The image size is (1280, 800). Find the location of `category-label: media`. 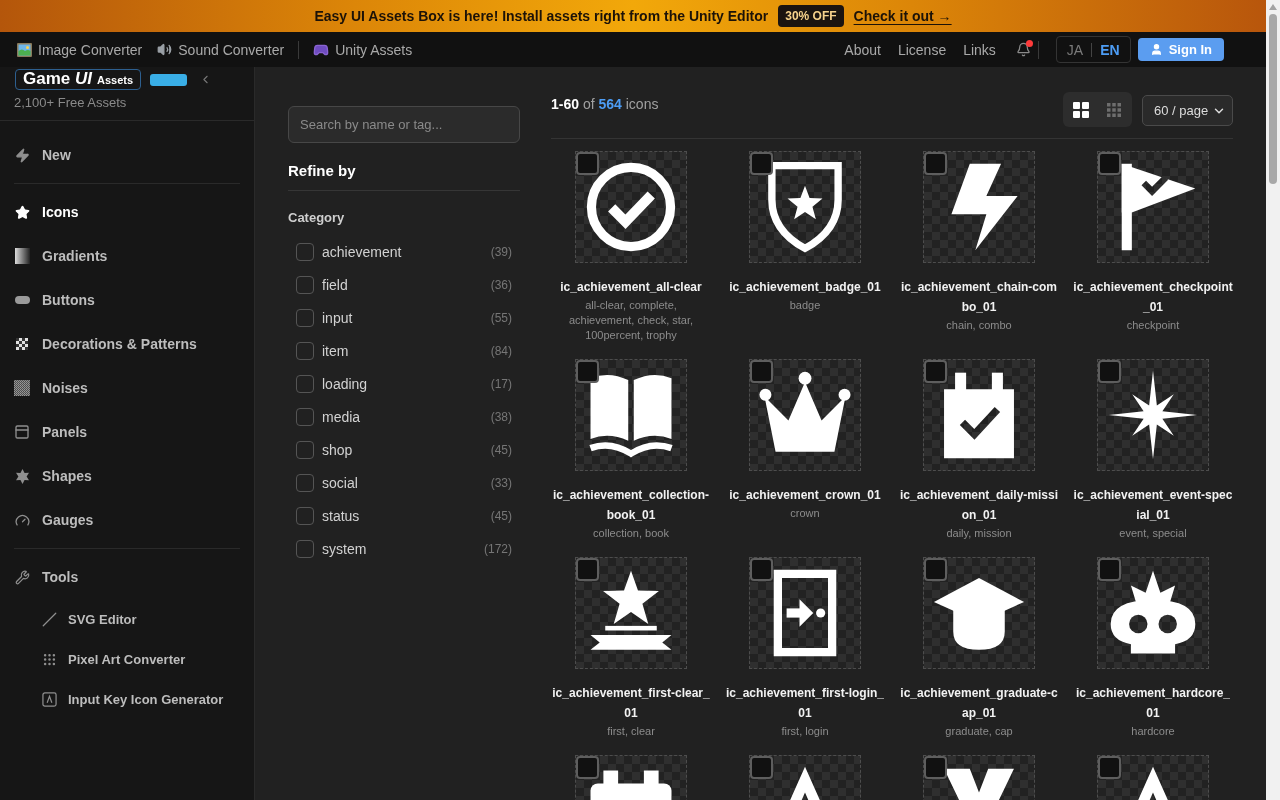

category-label: media is located at coordinates (341, 416).